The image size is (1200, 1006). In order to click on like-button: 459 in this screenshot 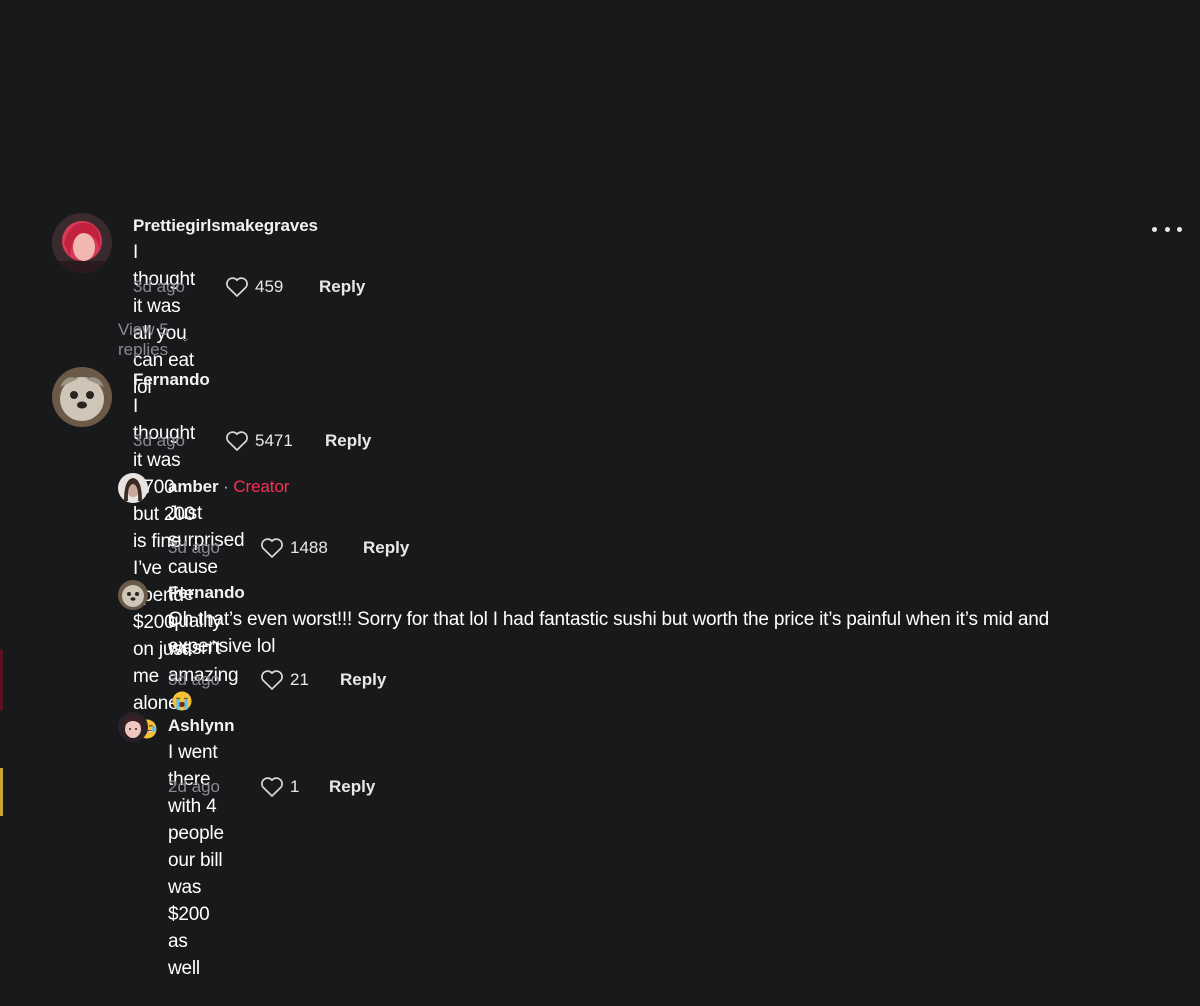, I will do `click(272, 287)`.